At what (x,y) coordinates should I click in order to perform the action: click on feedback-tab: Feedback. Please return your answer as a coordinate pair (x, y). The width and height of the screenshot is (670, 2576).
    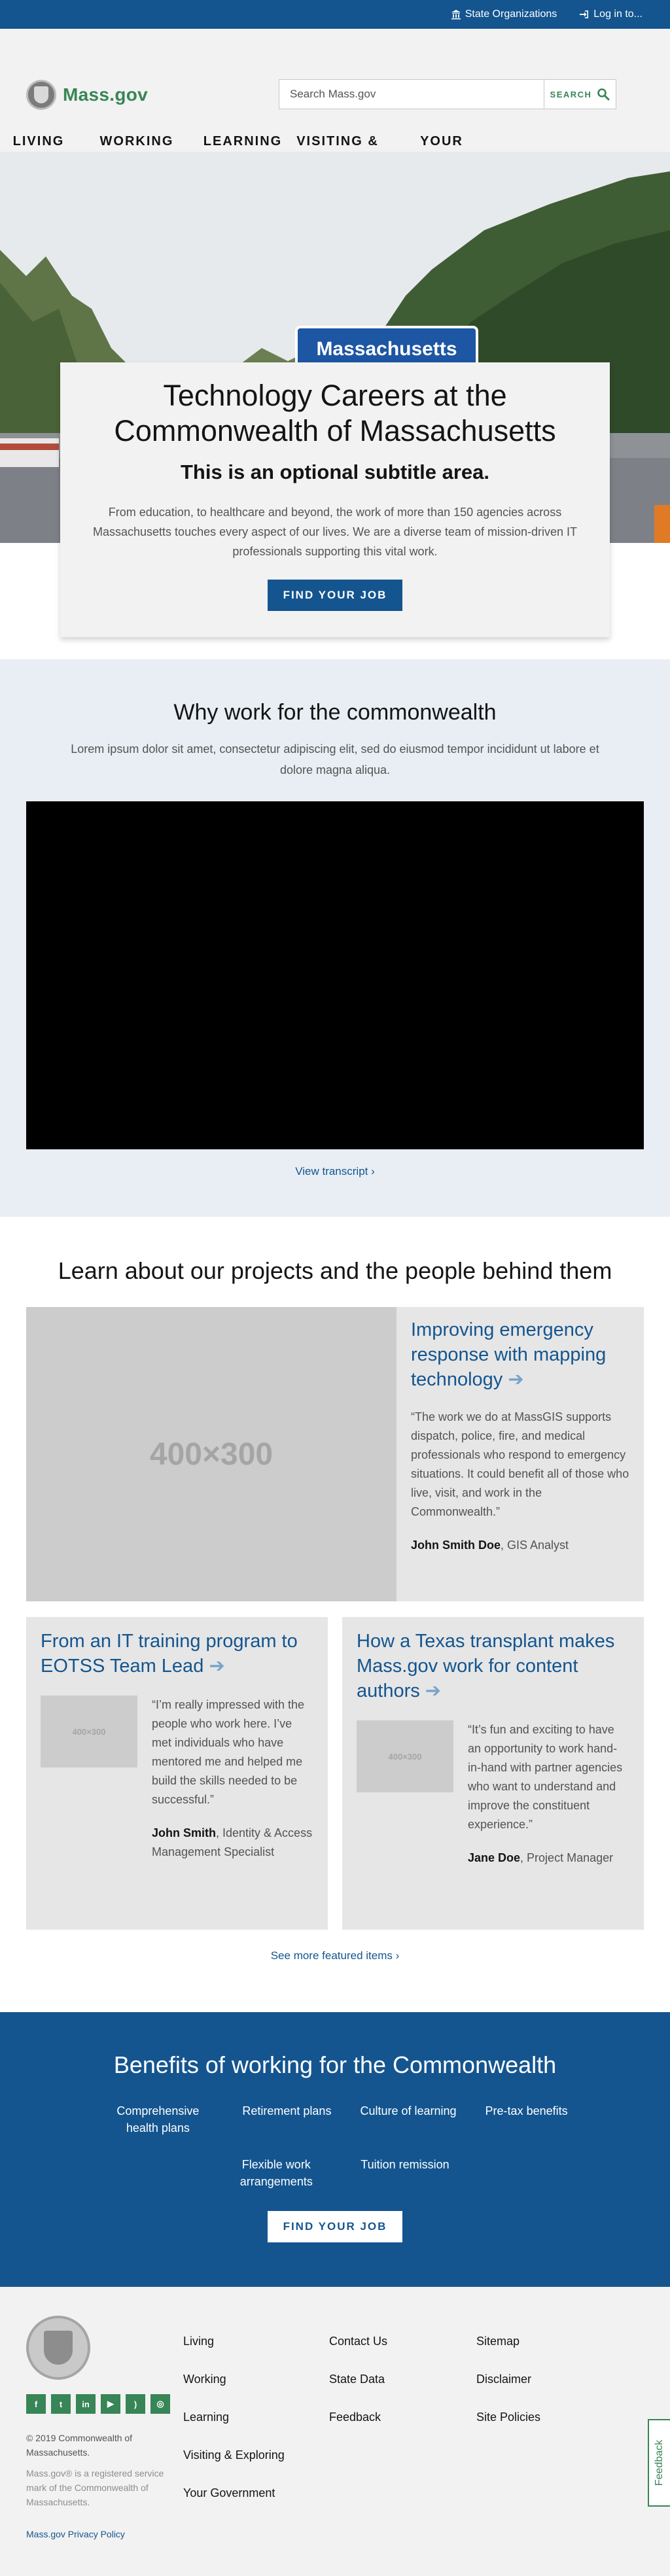
    Looking at the image, I should click on (659, 2463).